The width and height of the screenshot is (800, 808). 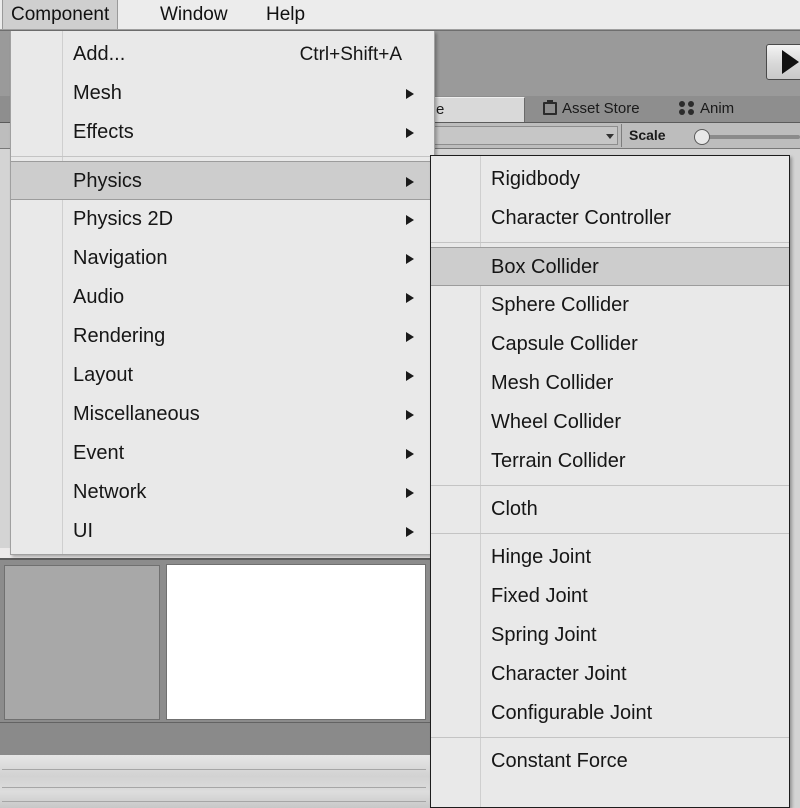 What do you see at coordinates (222, 336) in the screenshot?
I see `component-menu-item-rendering: Rendering` at bounding box center [222, 336].